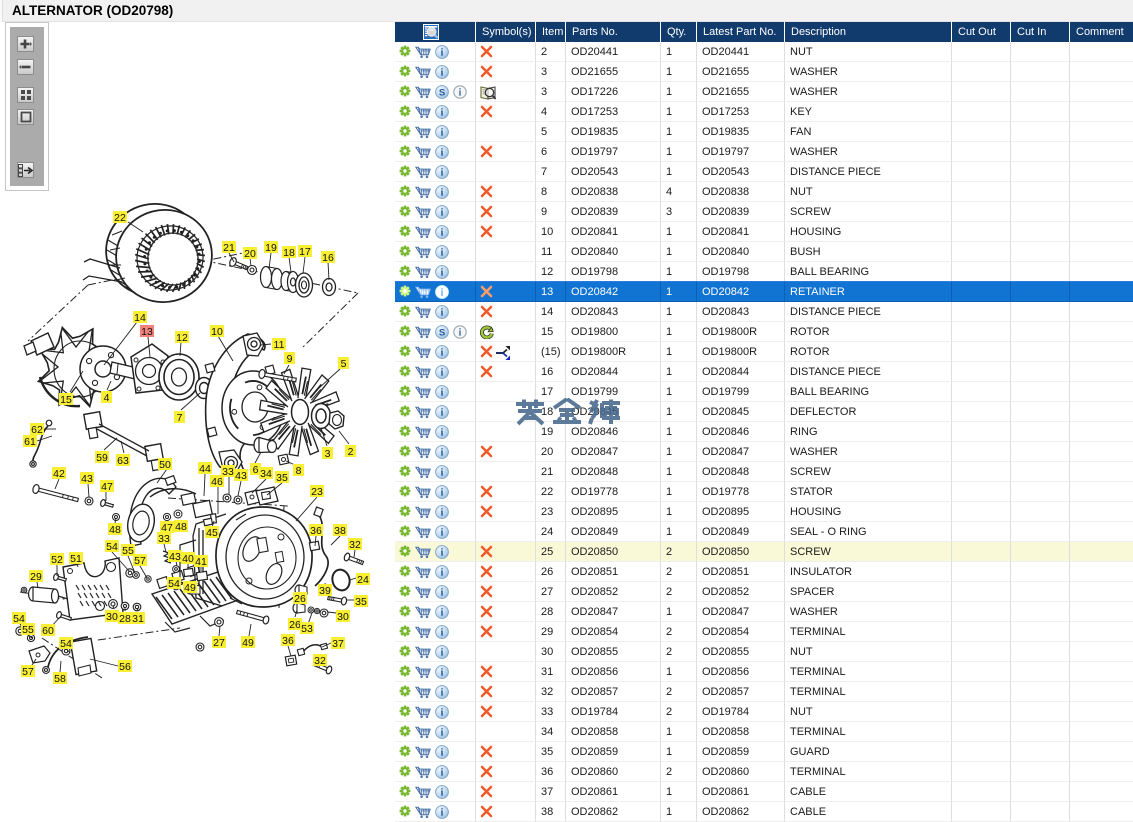 This screenshot has height=822, width=1133. Describe the element at coordinates (256, 470) in the screenshot. I see `svg-text: 6` at that location.